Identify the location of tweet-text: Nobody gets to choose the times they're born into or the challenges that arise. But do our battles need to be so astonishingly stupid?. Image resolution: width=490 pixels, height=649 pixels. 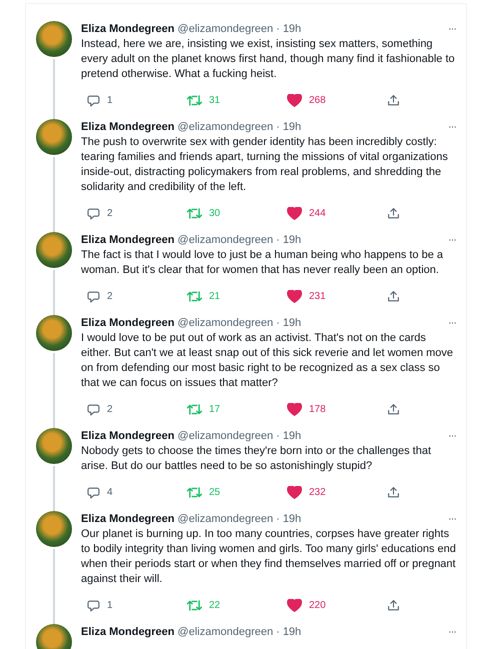
(256, 459).